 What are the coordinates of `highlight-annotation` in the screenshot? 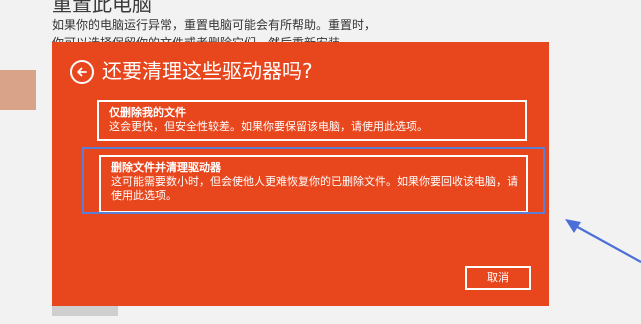 It's located at (313, 180).